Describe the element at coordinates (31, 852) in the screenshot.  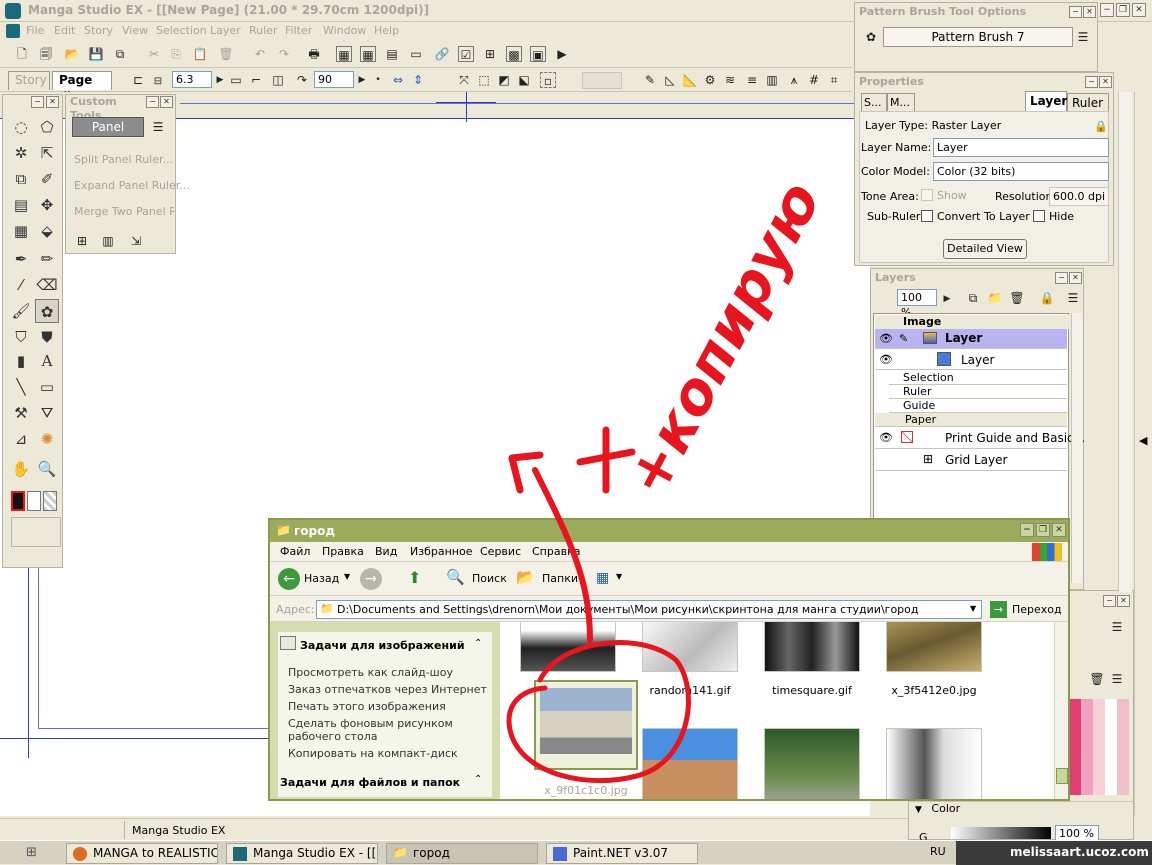
I see `start-icon: ⊞` at that location.